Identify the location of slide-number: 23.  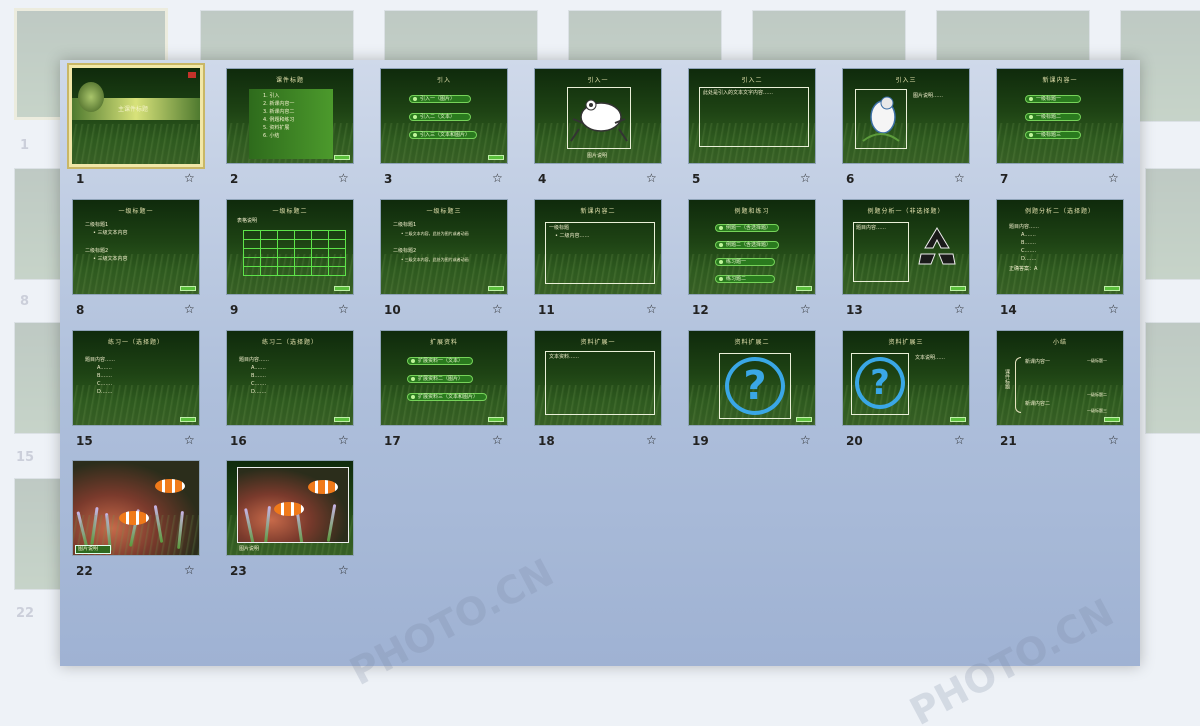
(238, 571).